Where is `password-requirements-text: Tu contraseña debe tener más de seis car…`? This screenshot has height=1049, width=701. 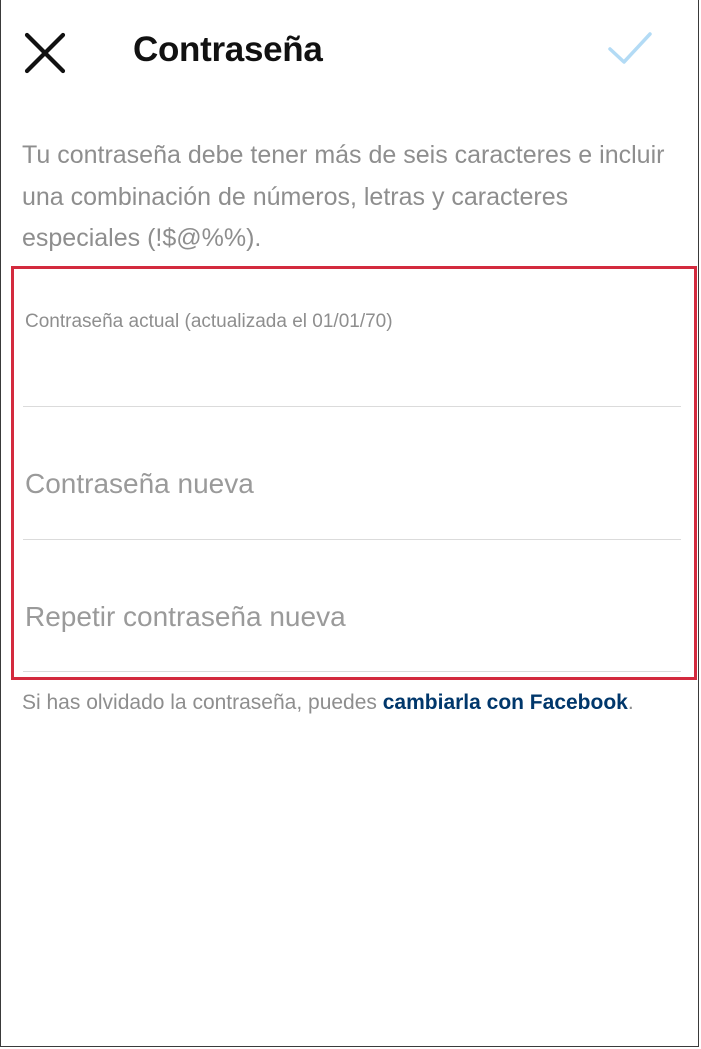 password-requirements-text: Tu contraseña debe tener más de seis car… is located at coordinates (343, 196).